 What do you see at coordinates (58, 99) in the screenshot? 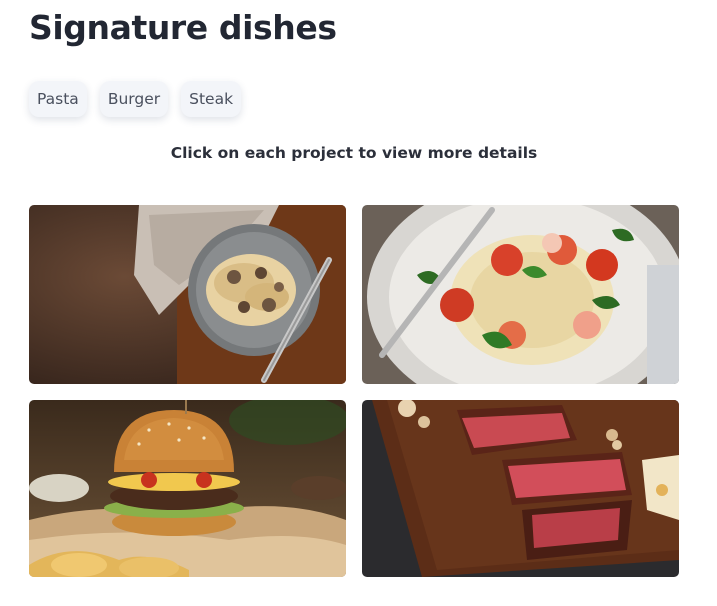
I see `filter-pasta-button: Pasta` at bounding box center [58, 99].